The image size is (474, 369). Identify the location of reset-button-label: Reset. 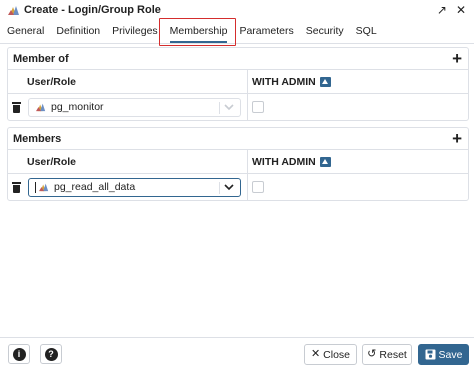
(393, 354).